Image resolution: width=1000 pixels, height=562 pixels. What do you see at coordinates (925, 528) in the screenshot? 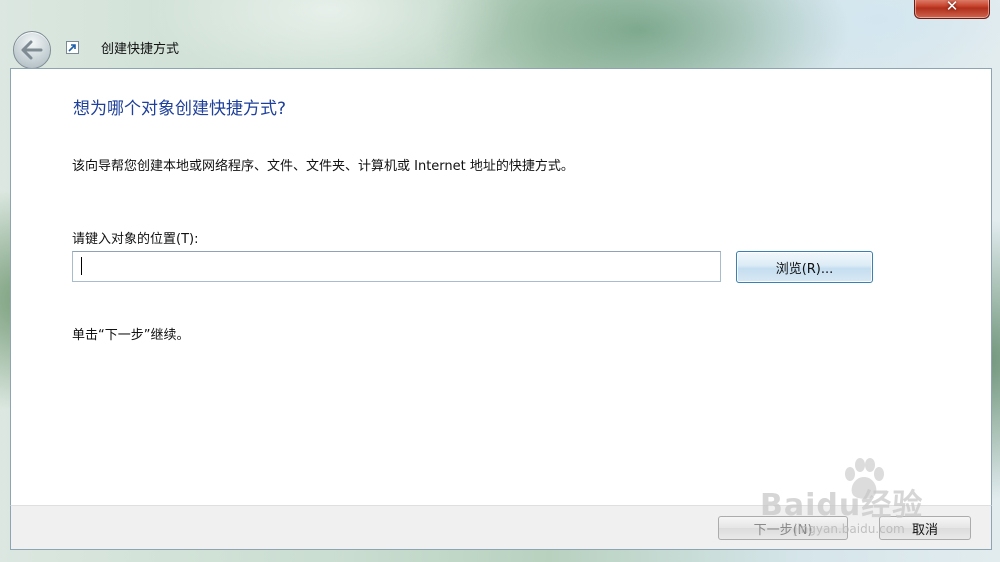
I see `cancel-button: 取消` at bounding box center [925, 528].